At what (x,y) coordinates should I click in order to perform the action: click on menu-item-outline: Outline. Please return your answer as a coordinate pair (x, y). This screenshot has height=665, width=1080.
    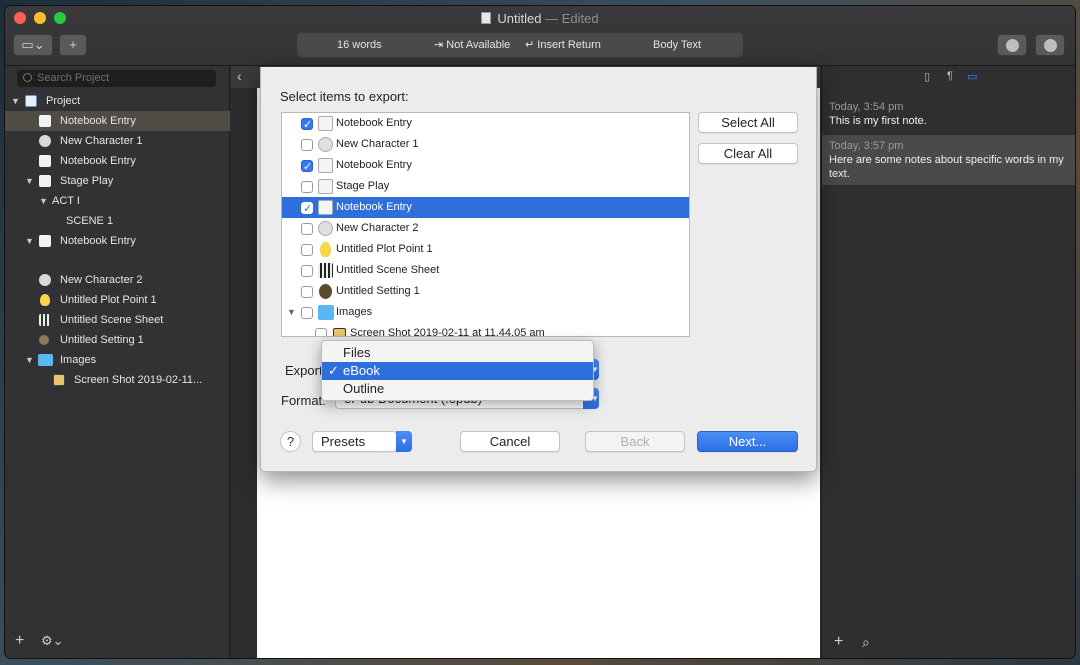
    Looking at the image, I should click on (457, 389).